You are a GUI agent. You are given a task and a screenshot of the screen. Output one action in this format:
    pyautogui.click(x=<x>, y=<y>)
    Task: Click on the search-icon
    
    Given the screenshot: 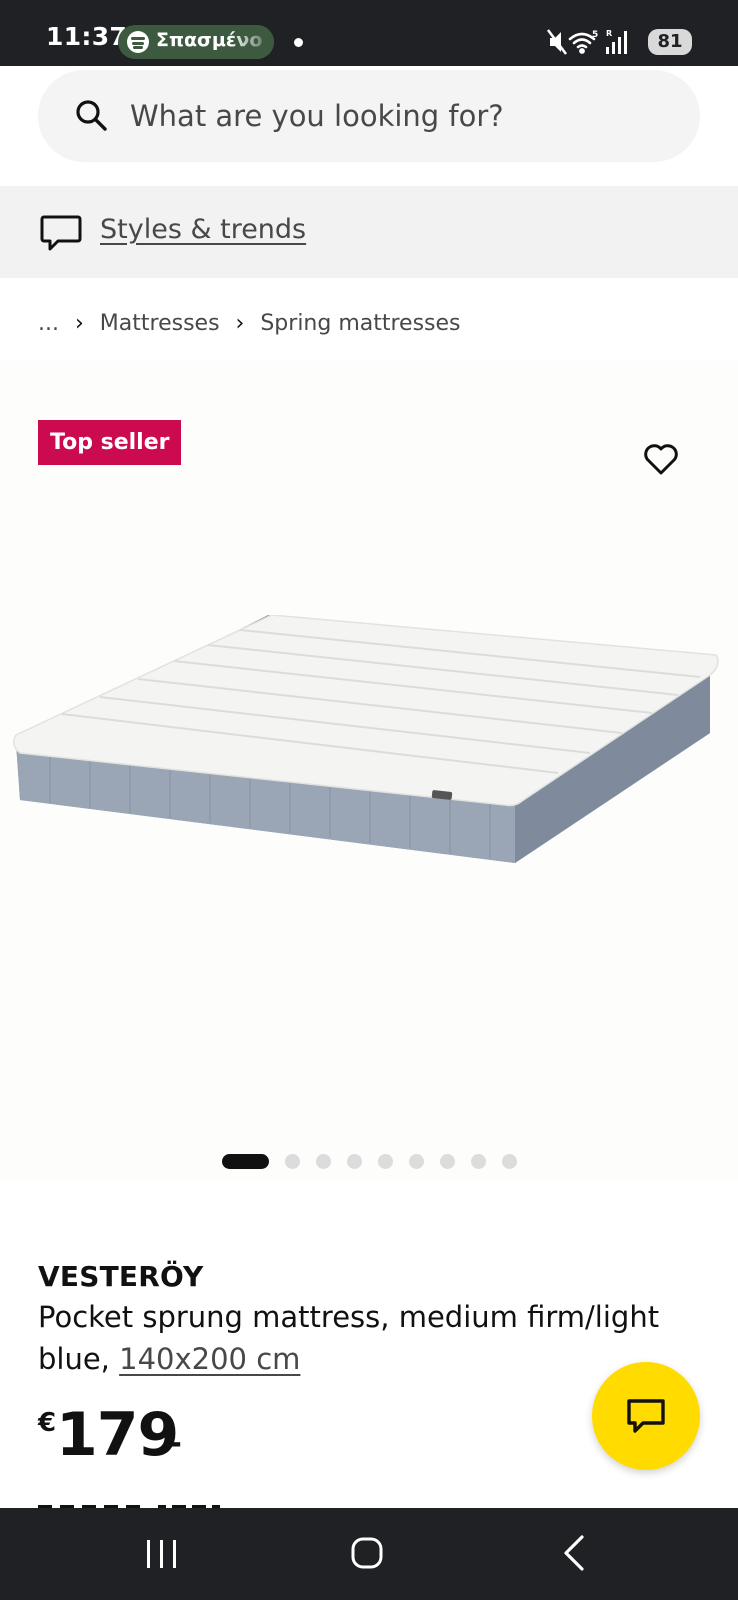 What is the action you would take?
    pyautogui.click(x=91, y=115)
    